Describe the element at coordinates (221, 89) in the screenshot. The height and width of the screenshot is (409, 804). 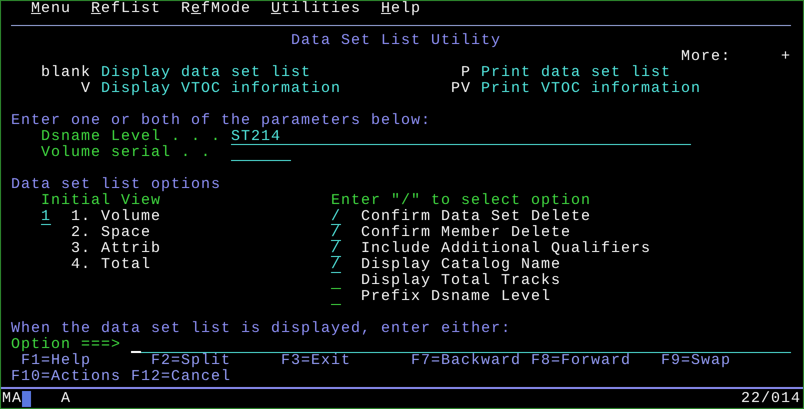
I see `action-label: Display VTOC information` at that location.